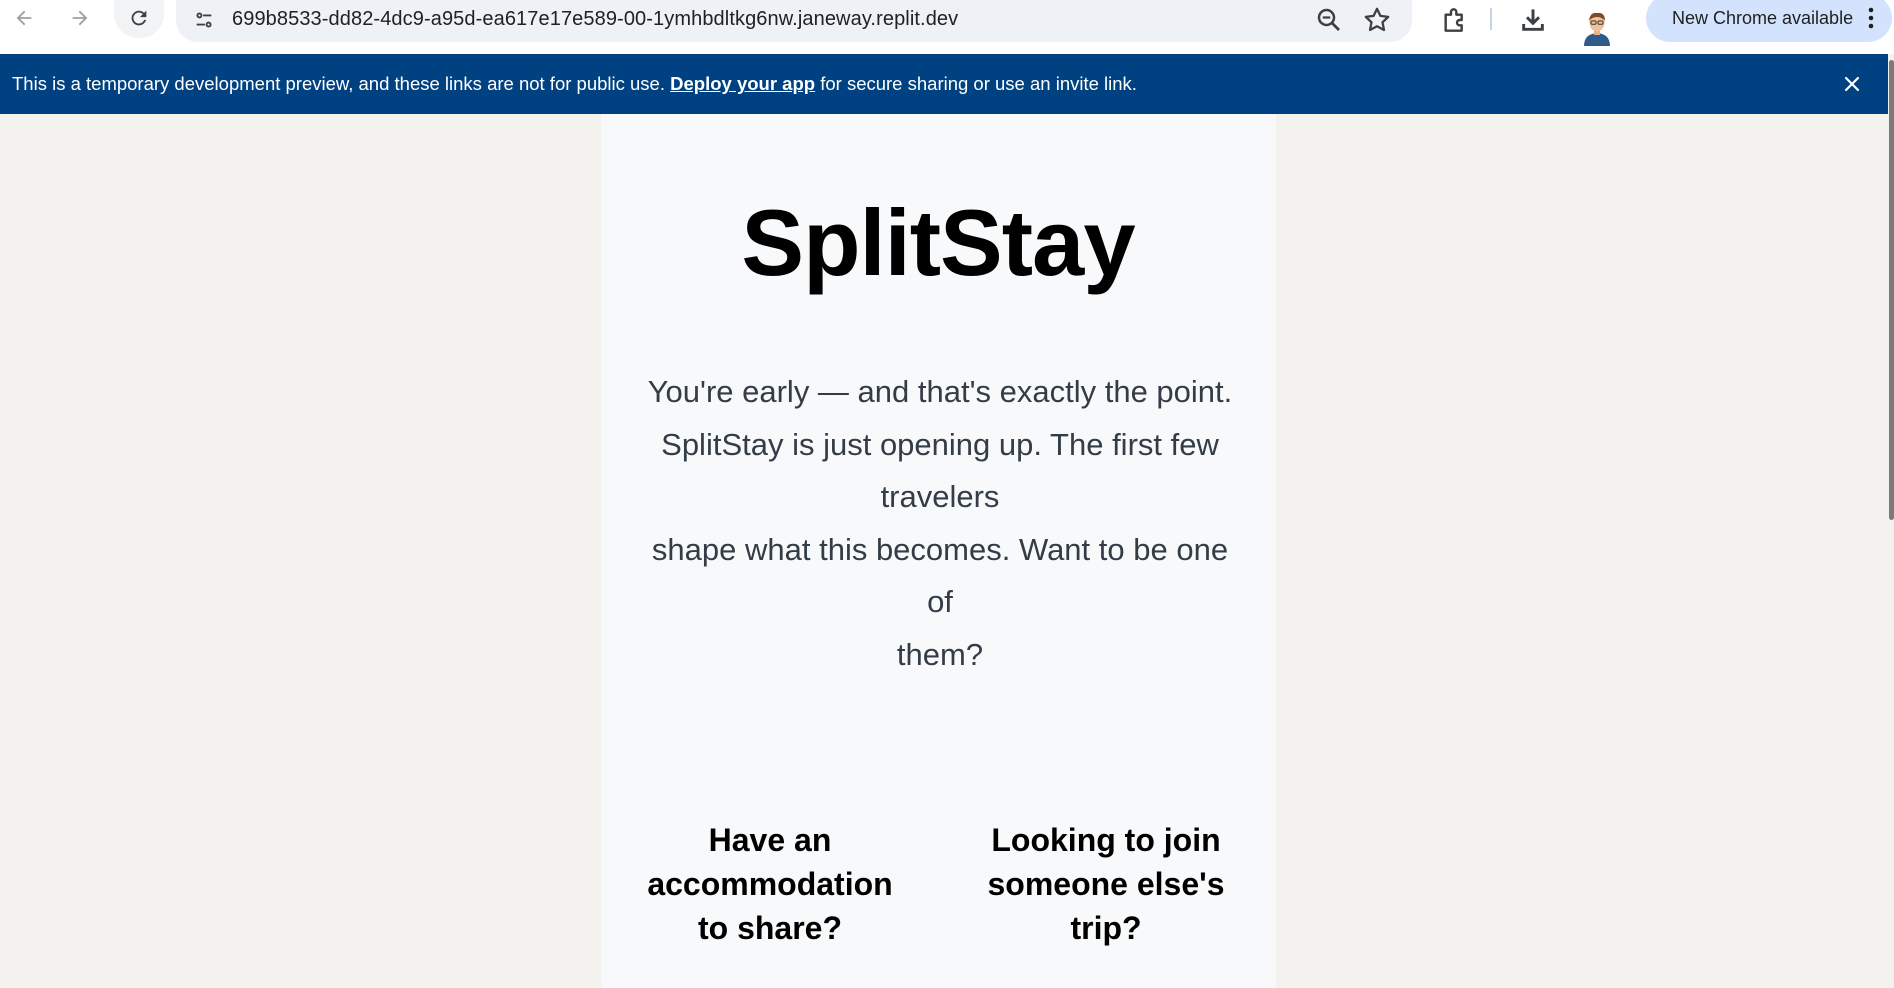 The width and height of the screenshot is (1894, 988). Describe the element at coordinates (1597, 26) in the screenshot. I see `profile-avatar` at that location.